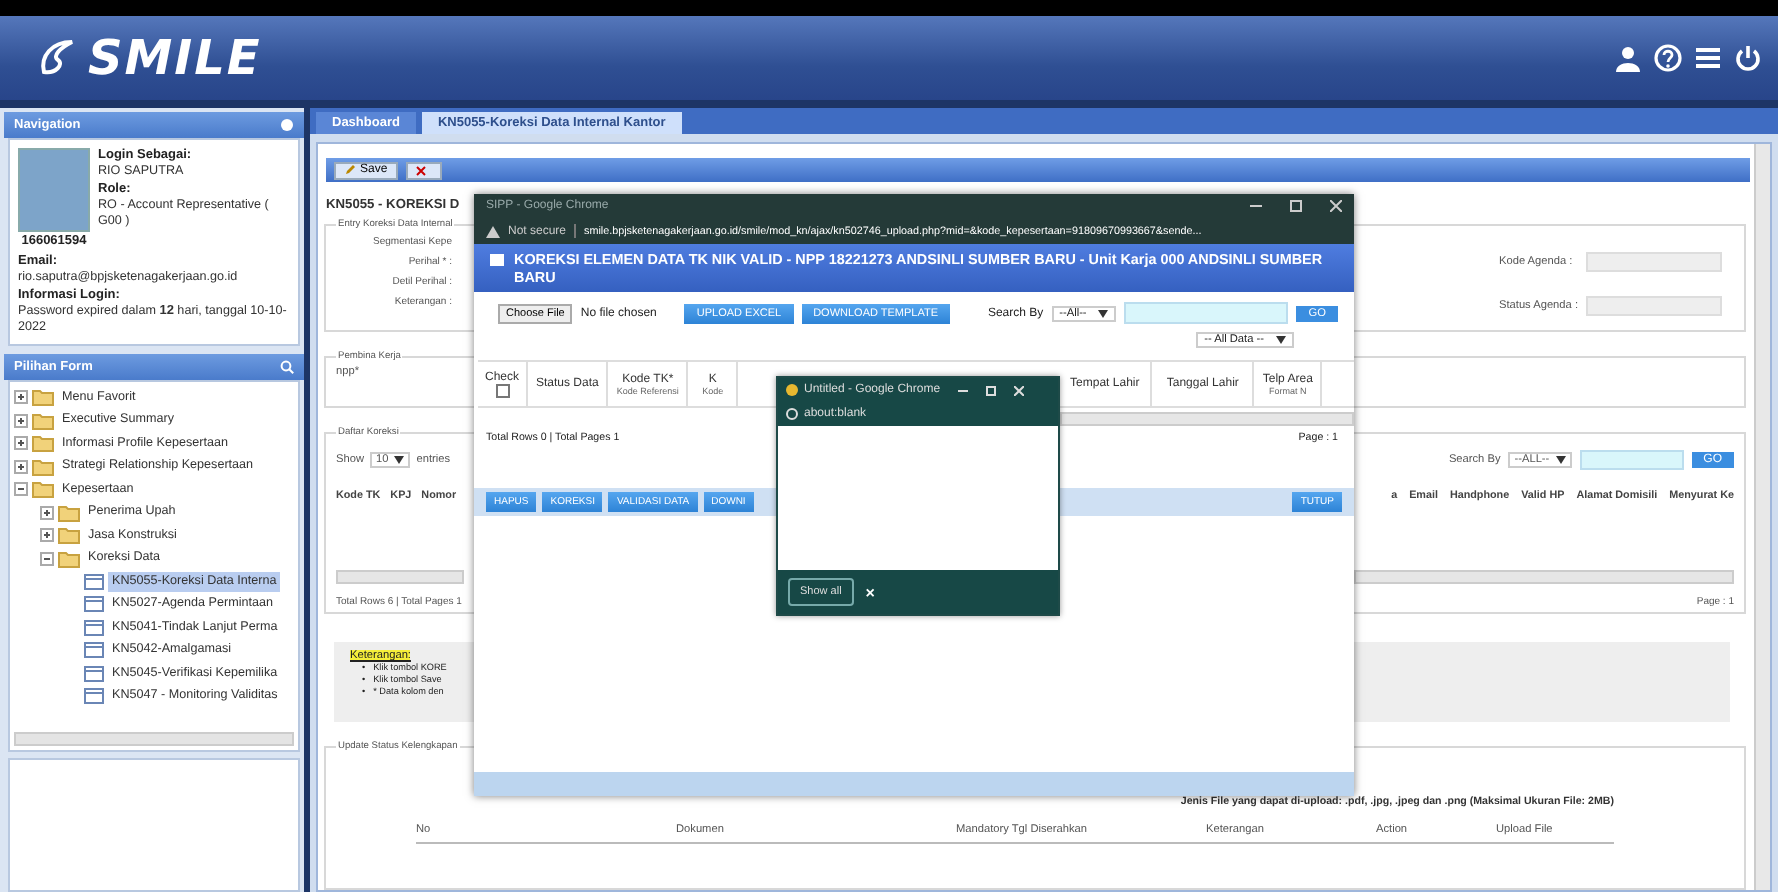  Describe the element at coordinates (1748, 58) in the screenshot. I see `power-icon` at that location.